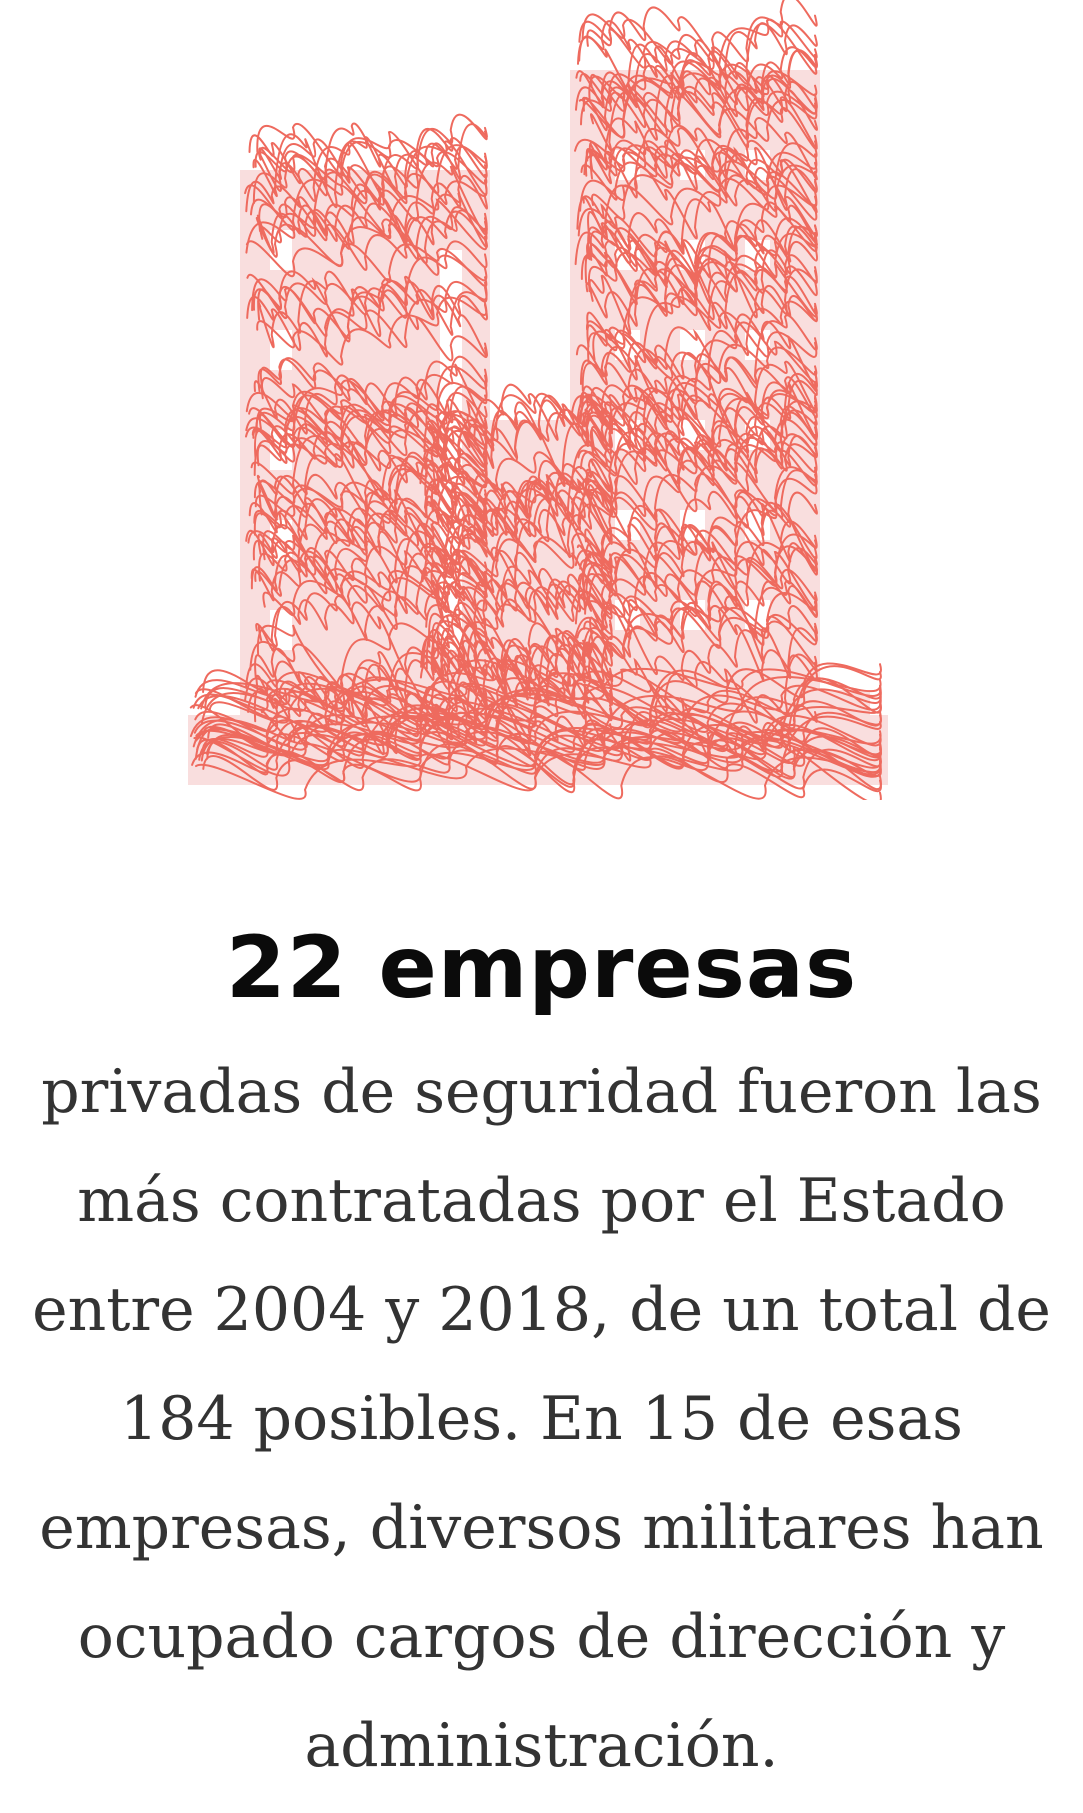  Describe the element at coordinates (541, 1746) in the screenshot. I see `description-line: administración.` at that location.